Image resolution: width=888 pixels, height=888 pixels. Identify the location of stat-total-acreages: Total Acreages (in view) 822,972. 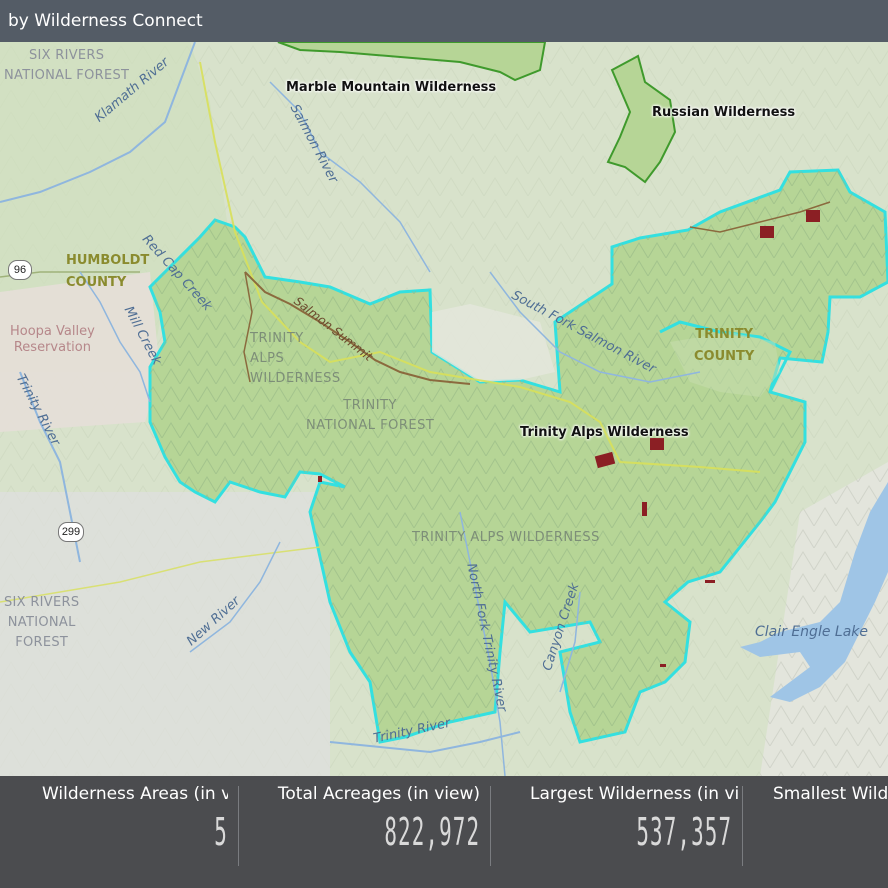
(364, 832).